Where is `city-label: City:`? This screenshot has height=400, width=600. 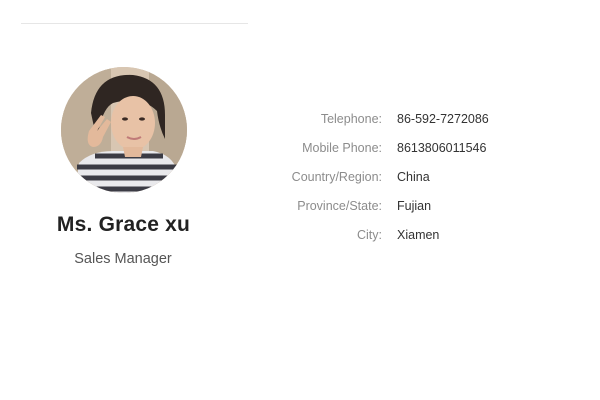 city-label: City: is located at coordinates (369, 234).